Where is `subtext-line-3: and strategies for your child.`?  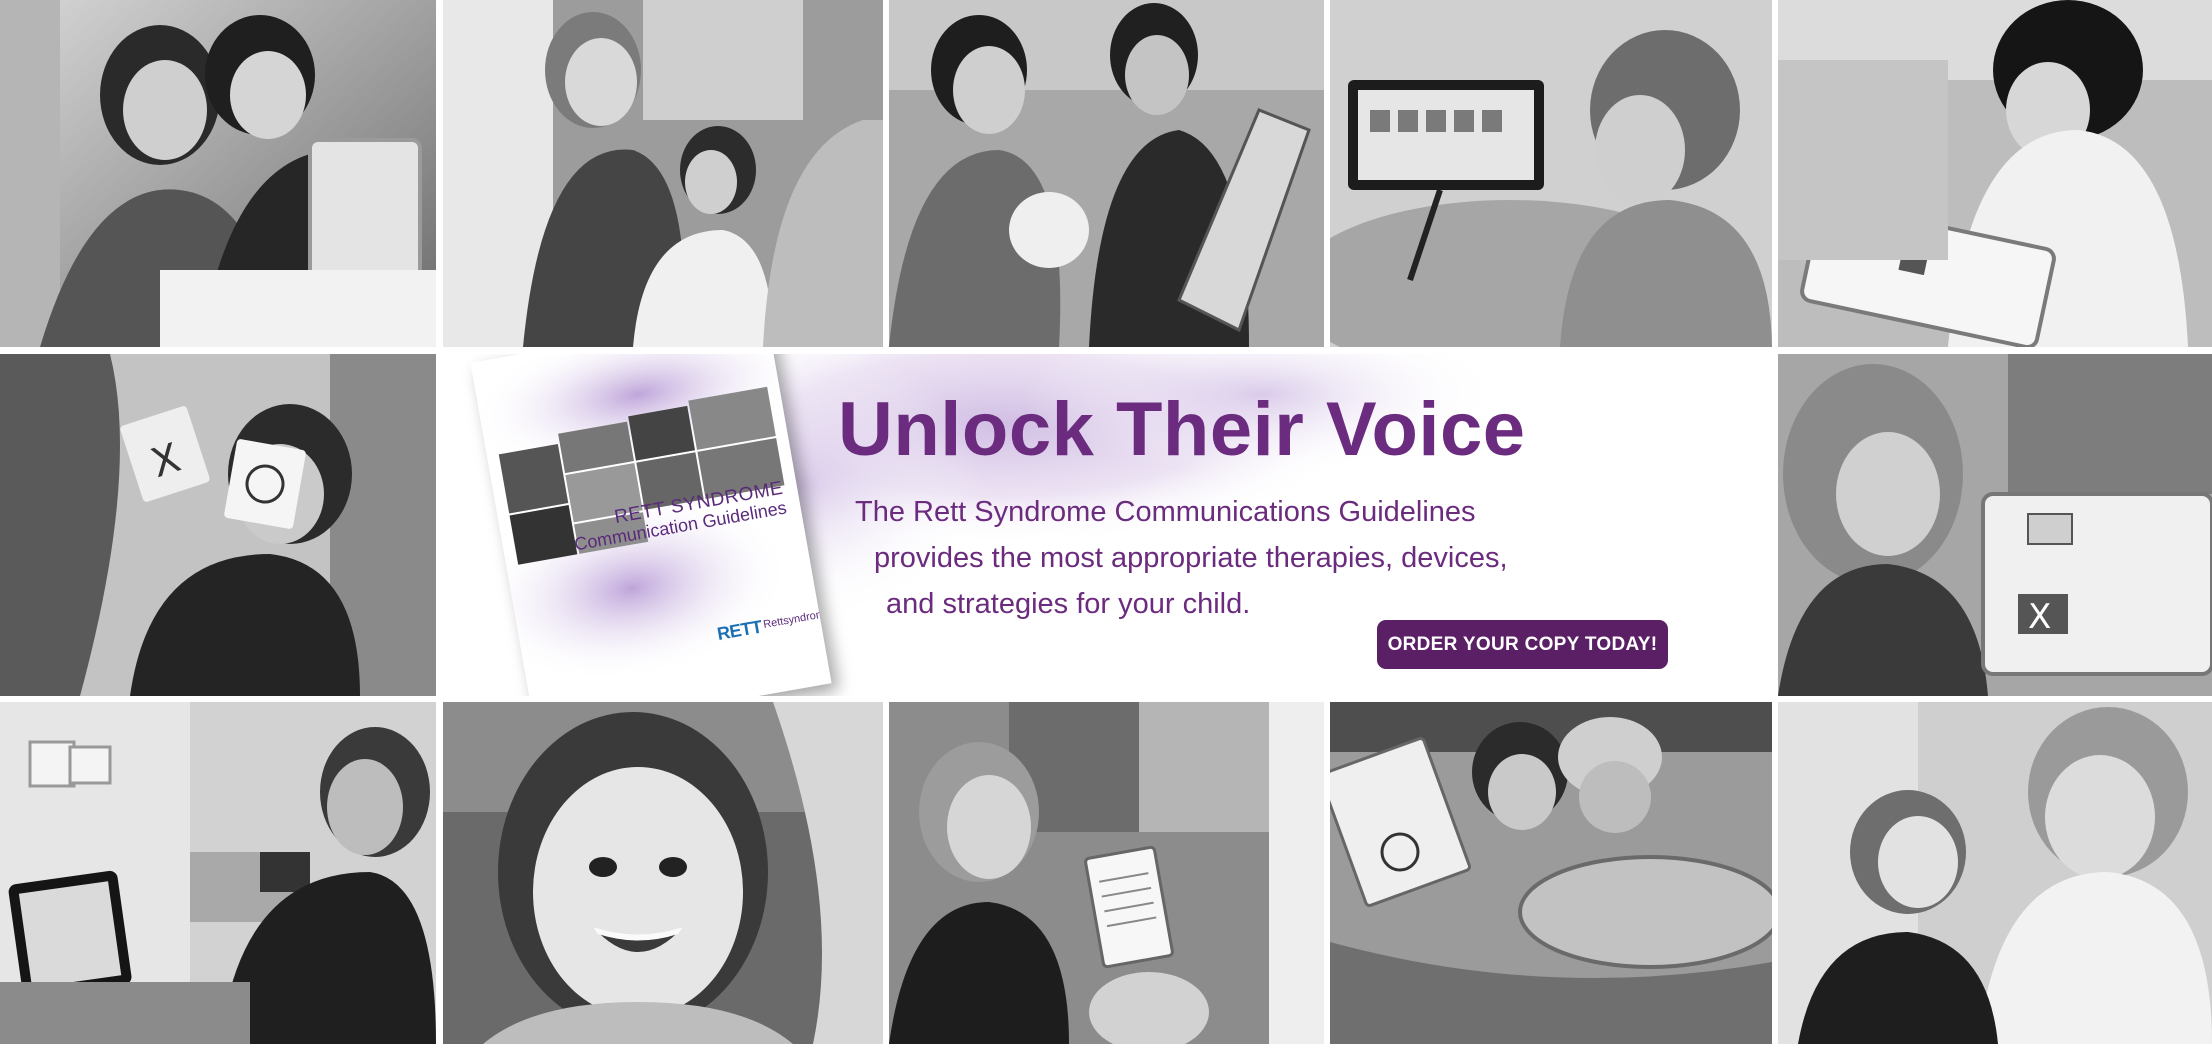
subtext-line-3: and strategies for your child. is located at coordinates (1068, 604).